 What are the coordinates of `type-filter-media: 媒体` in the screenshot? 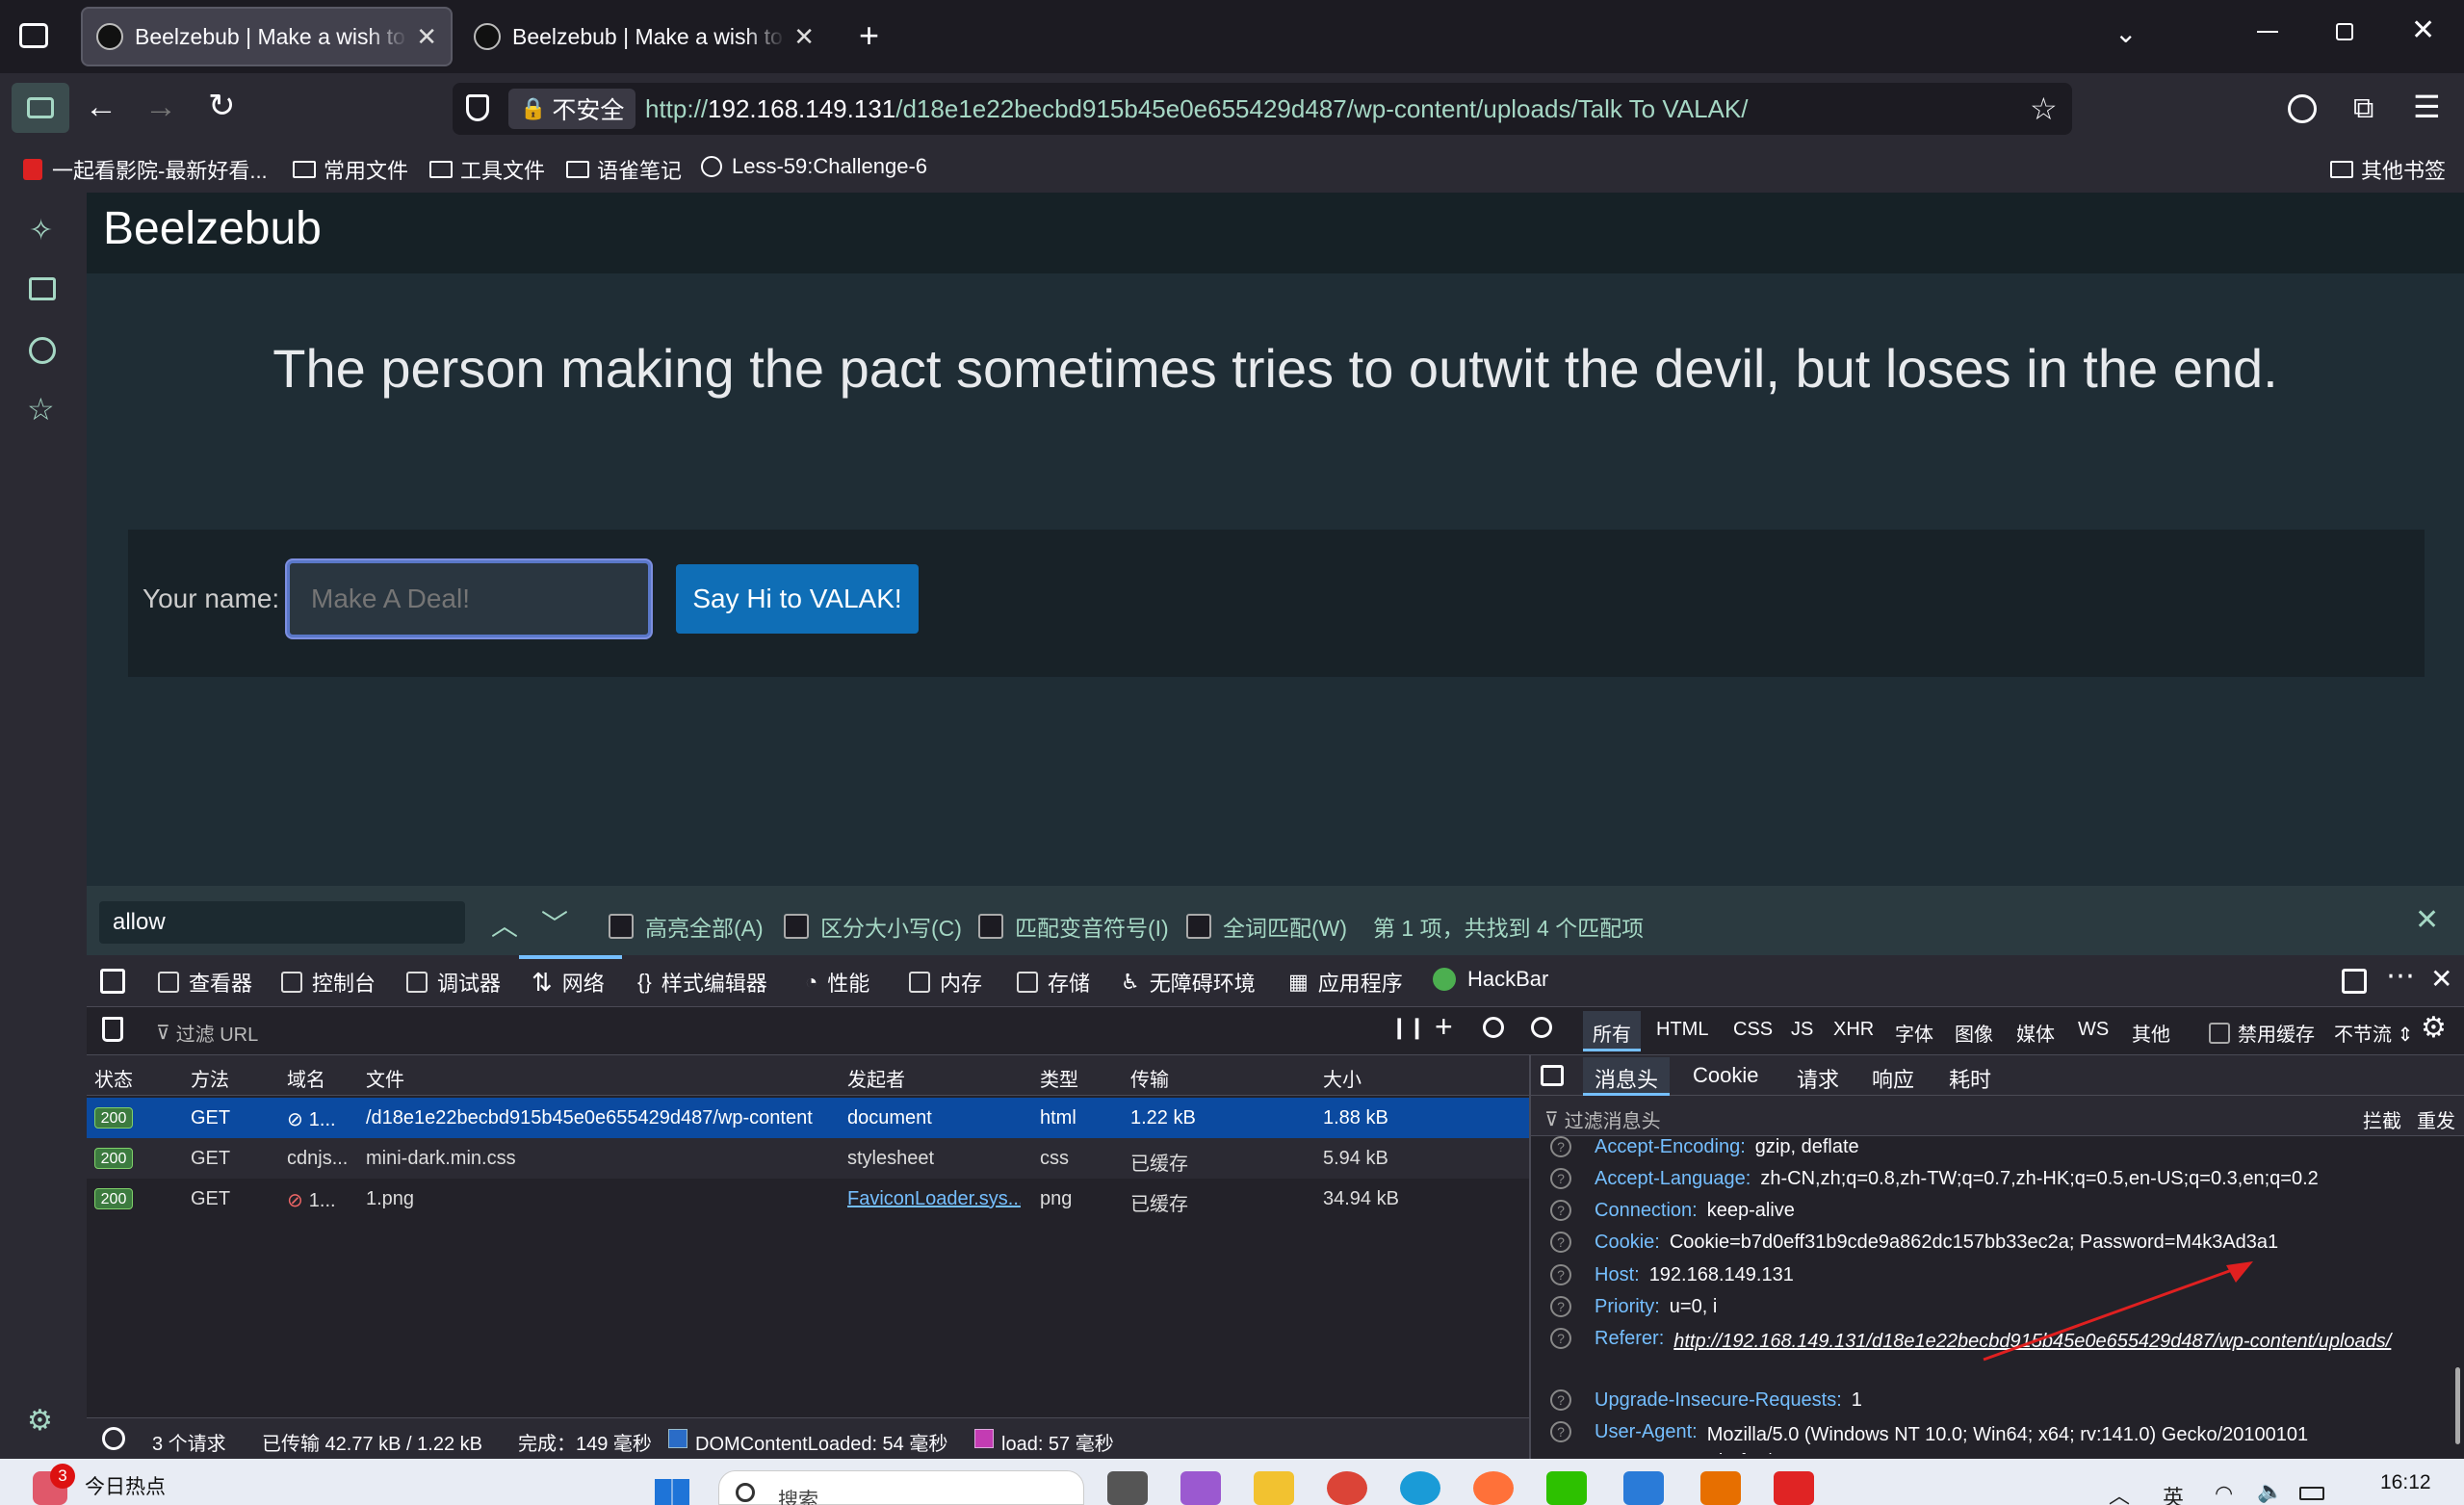 It's located at (2035, 1033).